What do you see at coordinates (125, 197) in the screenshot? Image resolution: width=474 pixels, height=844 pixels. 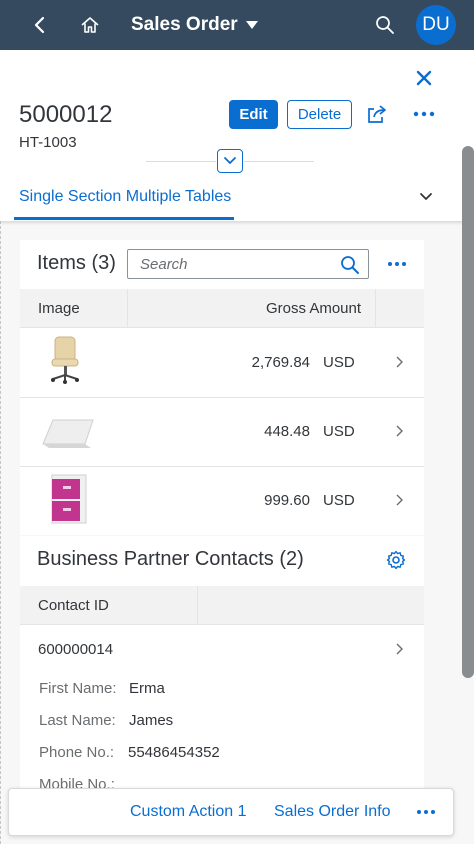 I see `tab-single-section: Single Section Multiple Tables` at bounding box center [125, 197].